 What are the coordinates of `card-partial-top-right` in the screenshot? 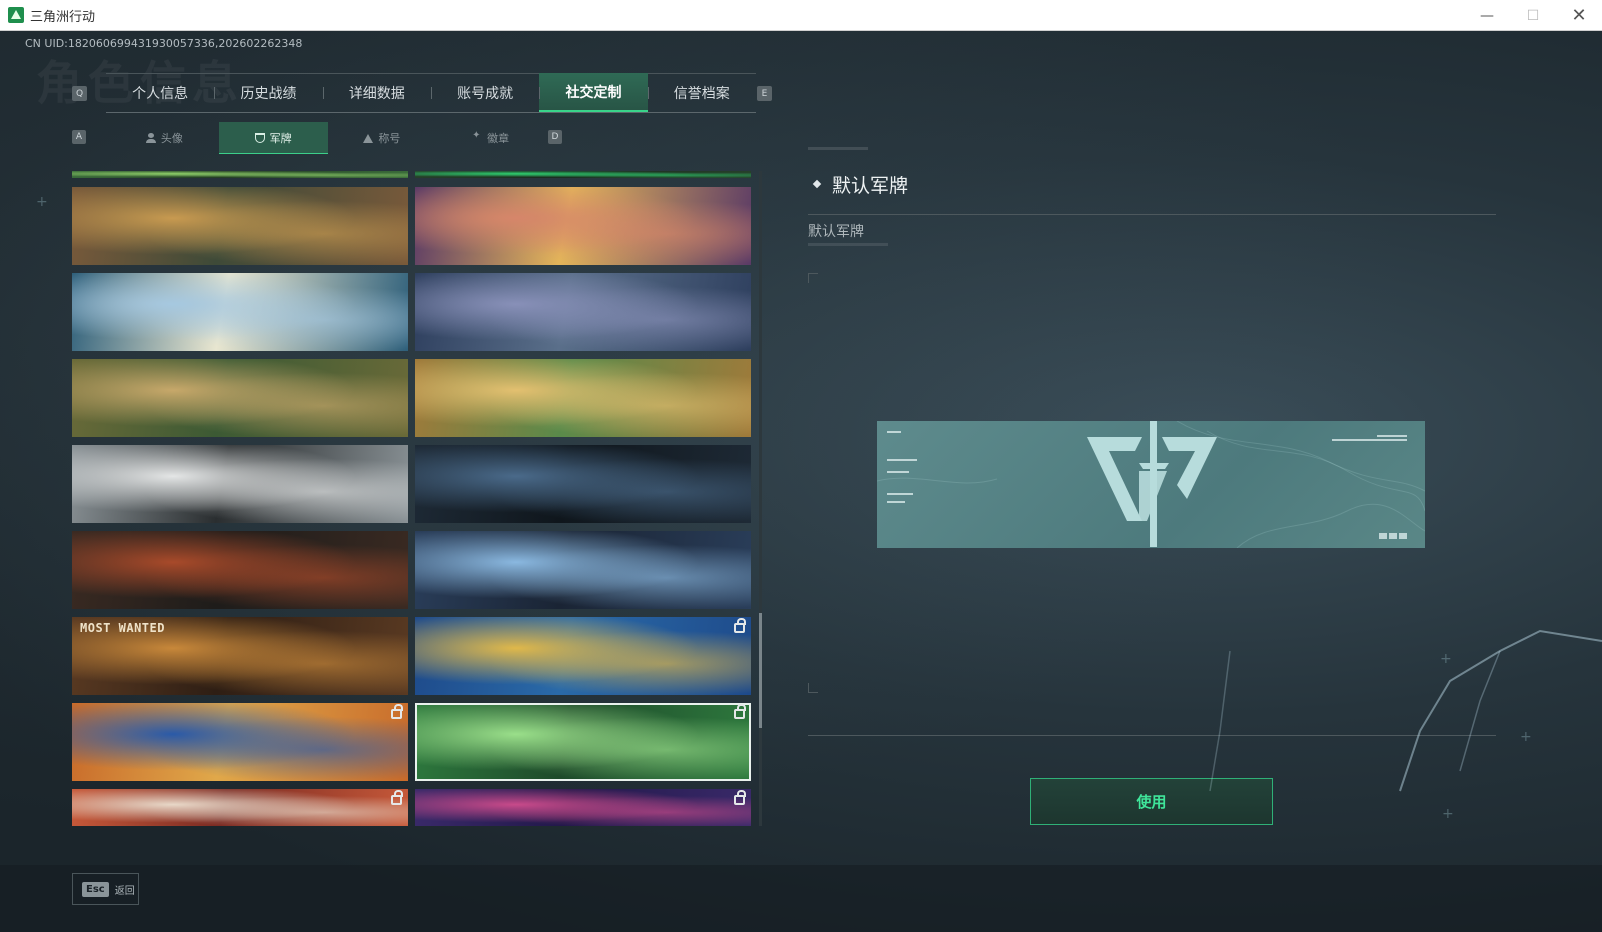 It's located at (583, 174).